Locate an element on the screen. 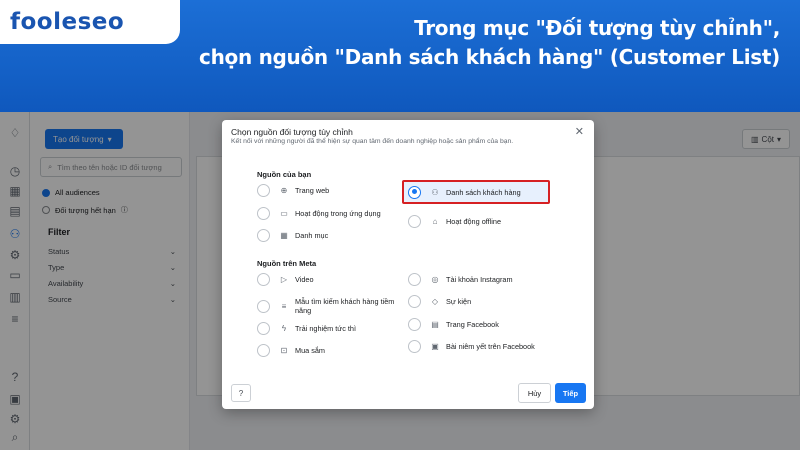  option-label: Hoạt động offline is located at coordinates (474, 221).